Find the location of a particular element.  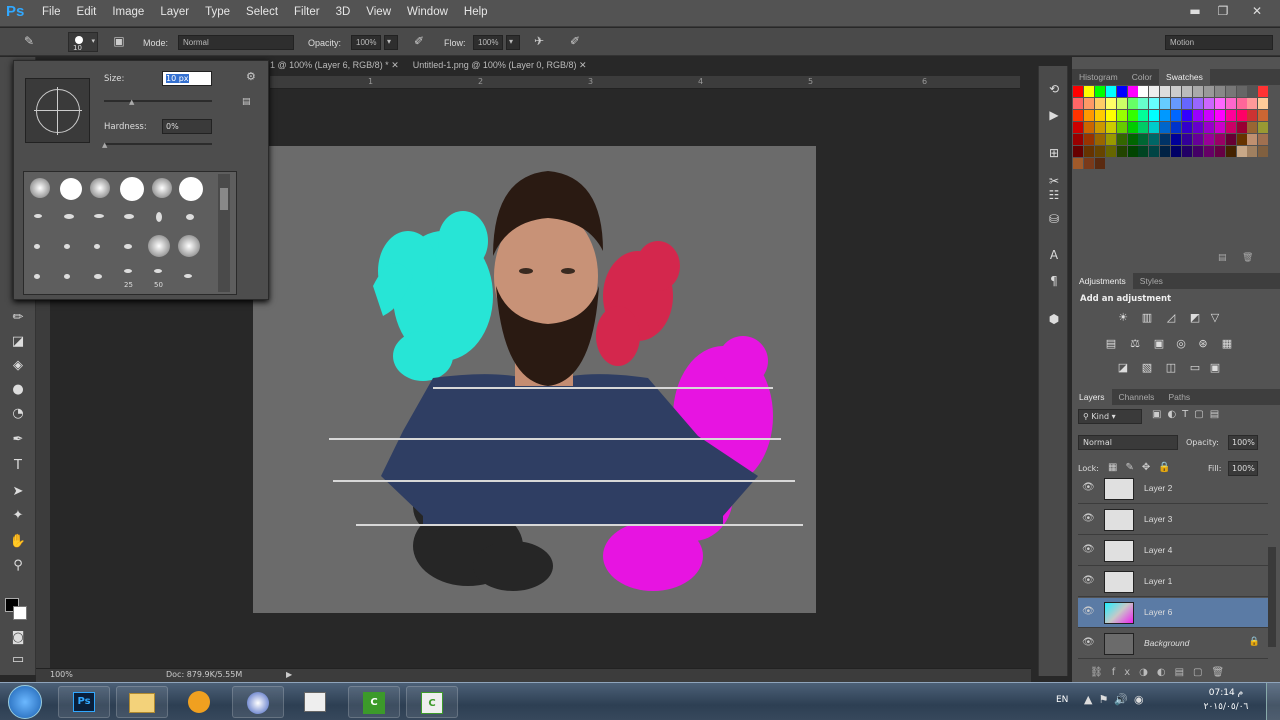

screen-mode-icon: ▭ is located at coordinates (18, 660).